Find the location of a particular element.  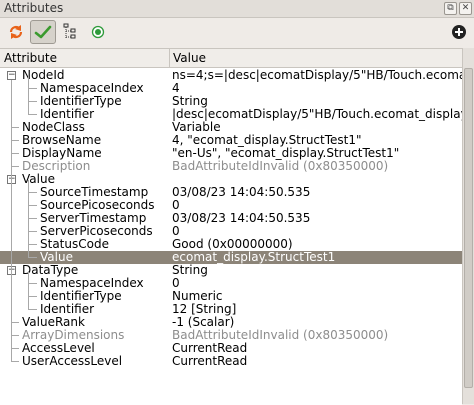

attribute-name: ValueRank is located at coordinates (53, 322).